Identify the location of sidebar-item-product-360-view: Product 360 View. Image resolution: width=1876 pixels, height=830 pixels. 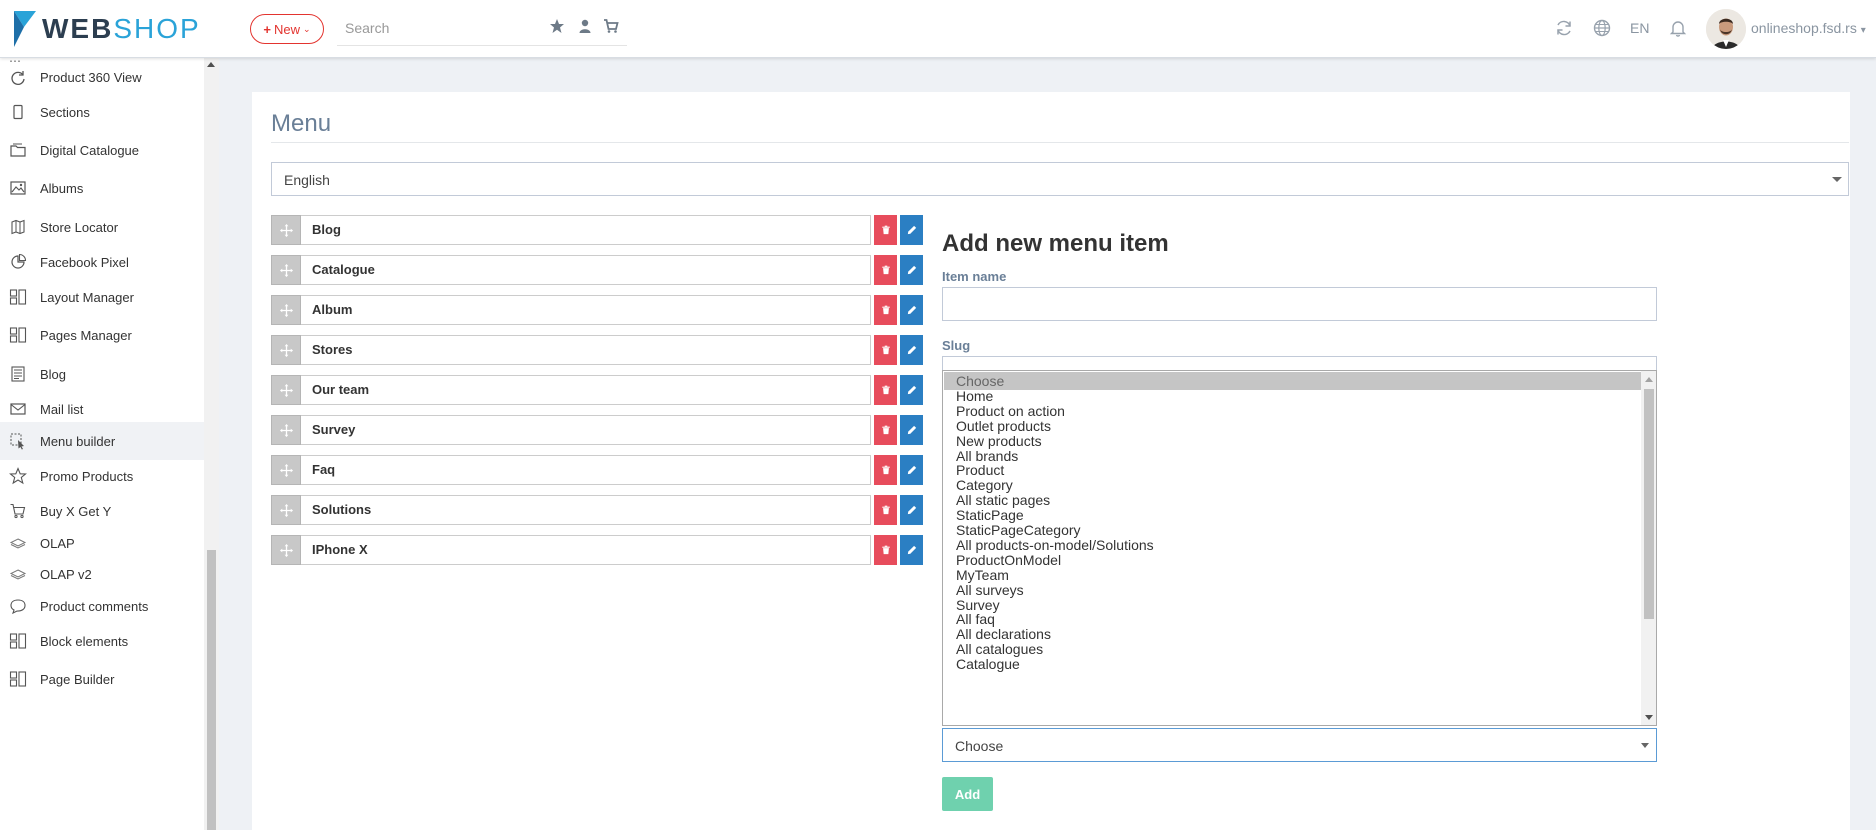
(102, 77).